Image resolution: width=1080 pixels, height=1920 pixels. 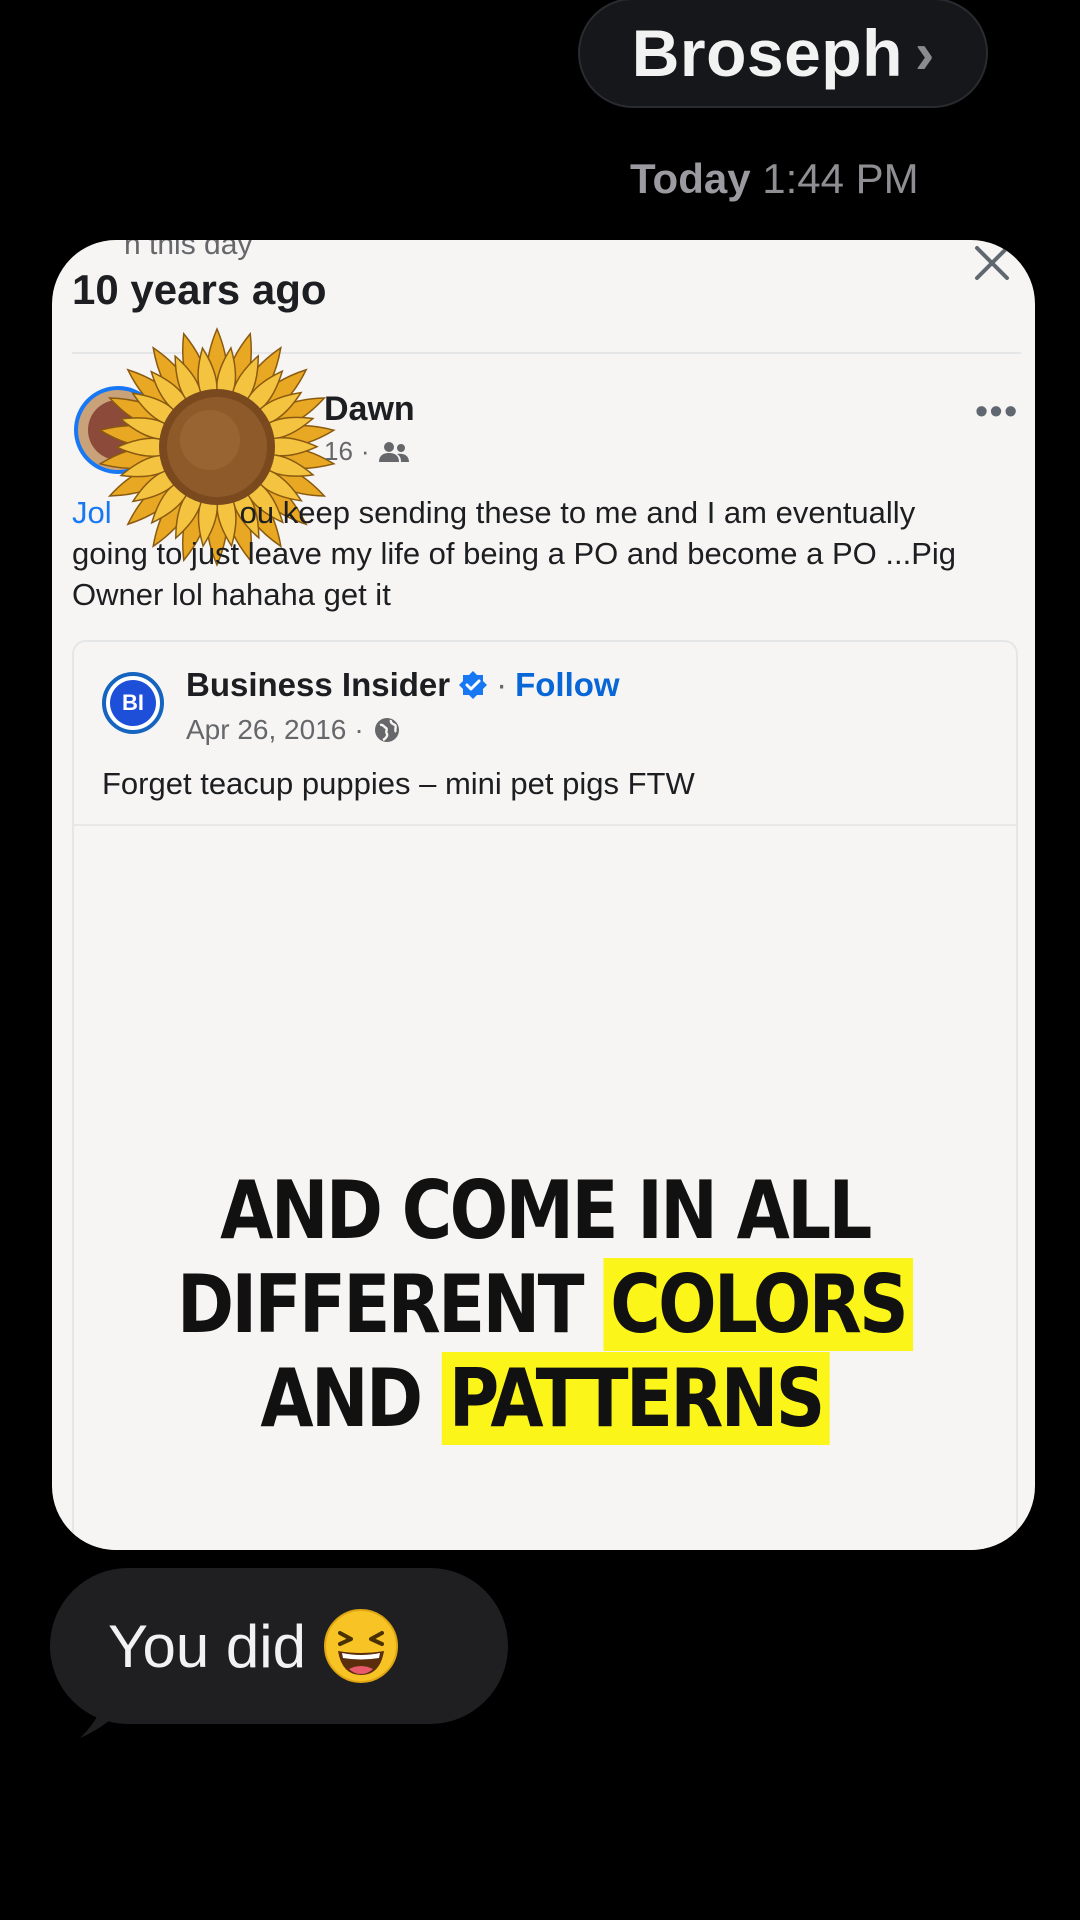 I want to click on close-icon, so click(x=992, y=263).